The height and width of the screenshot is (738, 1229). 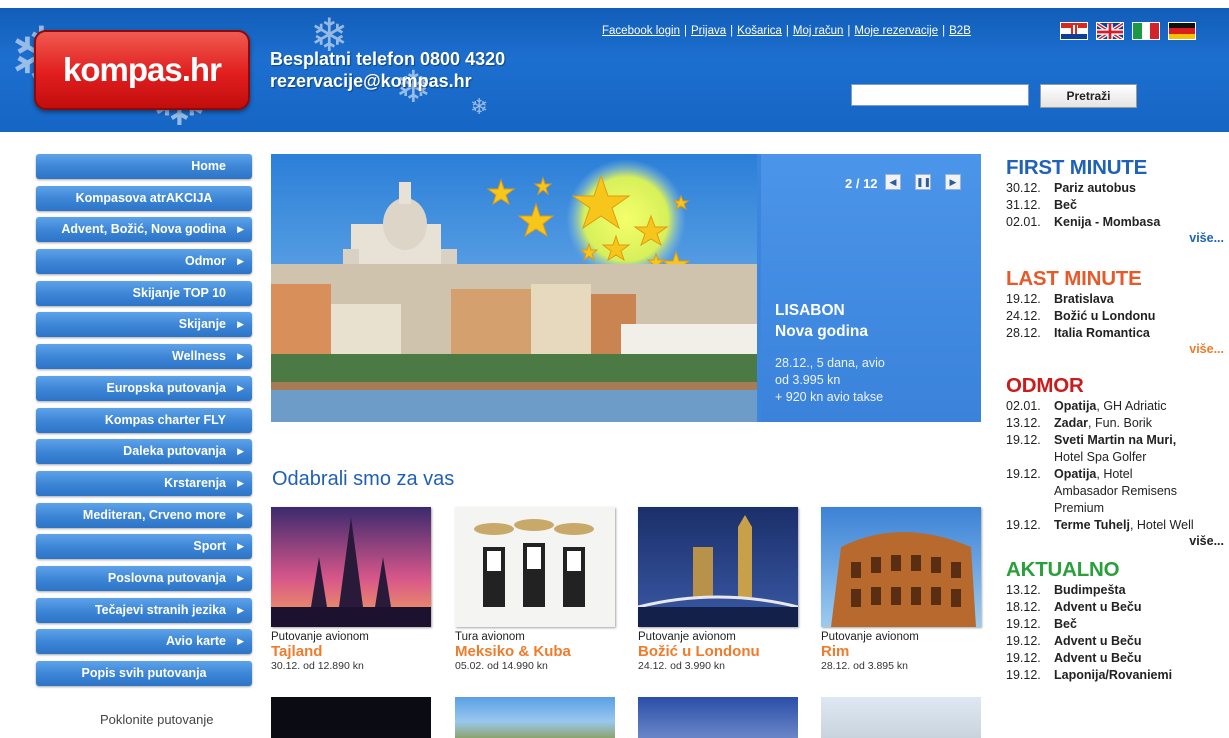 I want to click on pick-card-date: 05.02. od 14.990 kn, so click(x=501, y=666).